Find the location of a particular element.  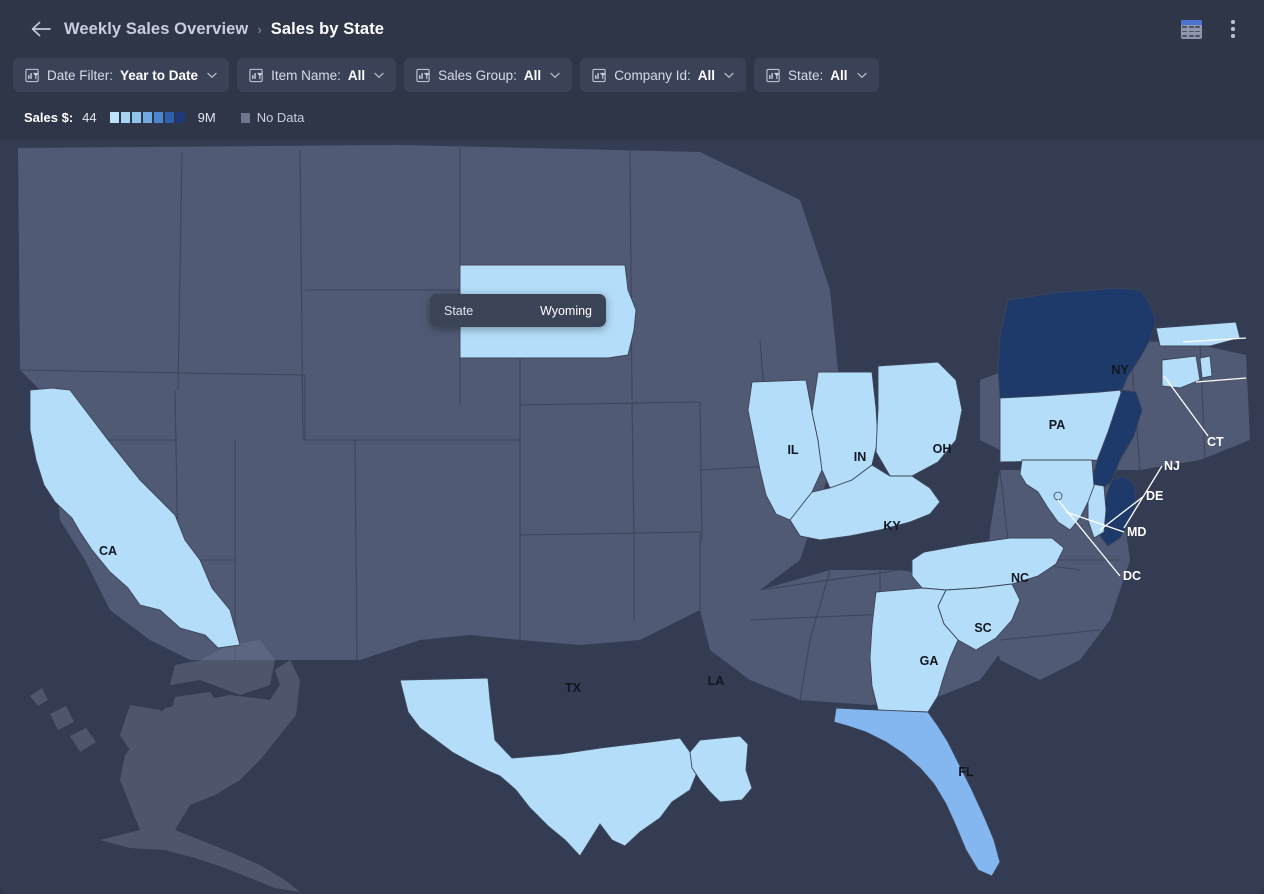

page-header: Weekly Sales Overview › Sales by State is located at coordinates (632, 29).